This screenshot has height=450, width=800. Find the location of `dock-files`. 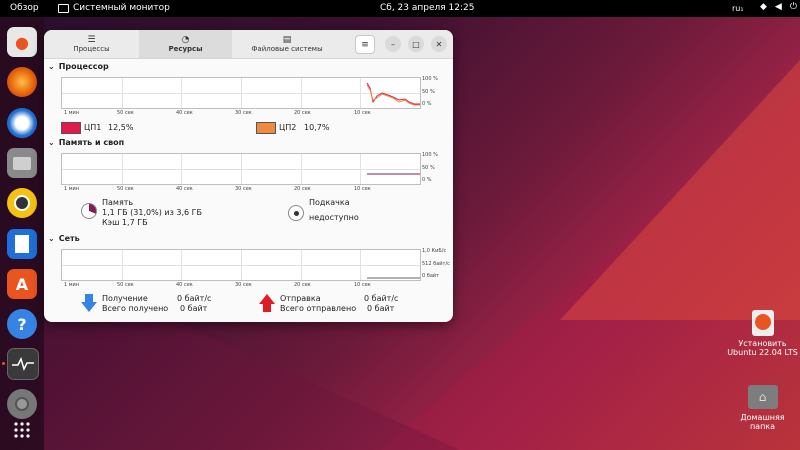

dock-files is located at coordinates (22, 163).